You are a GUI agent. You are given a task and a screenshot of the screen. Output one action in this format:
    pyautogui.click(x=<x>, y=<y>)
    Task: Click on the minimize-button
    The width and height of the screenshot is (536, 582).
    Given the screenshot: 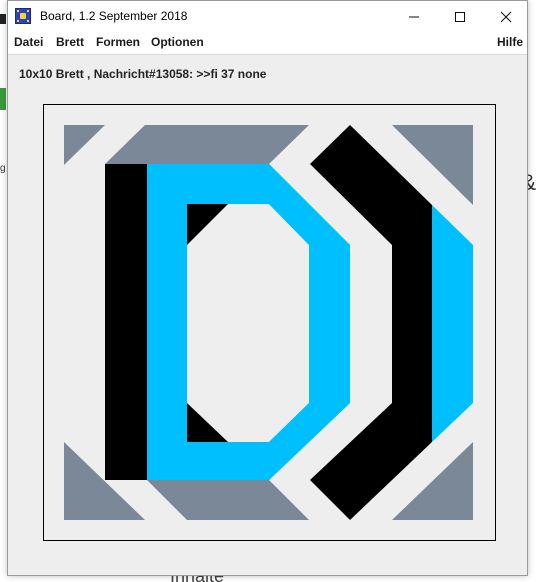 What is the action you would take?
    pyautogui.click(x=414, y=16)
    